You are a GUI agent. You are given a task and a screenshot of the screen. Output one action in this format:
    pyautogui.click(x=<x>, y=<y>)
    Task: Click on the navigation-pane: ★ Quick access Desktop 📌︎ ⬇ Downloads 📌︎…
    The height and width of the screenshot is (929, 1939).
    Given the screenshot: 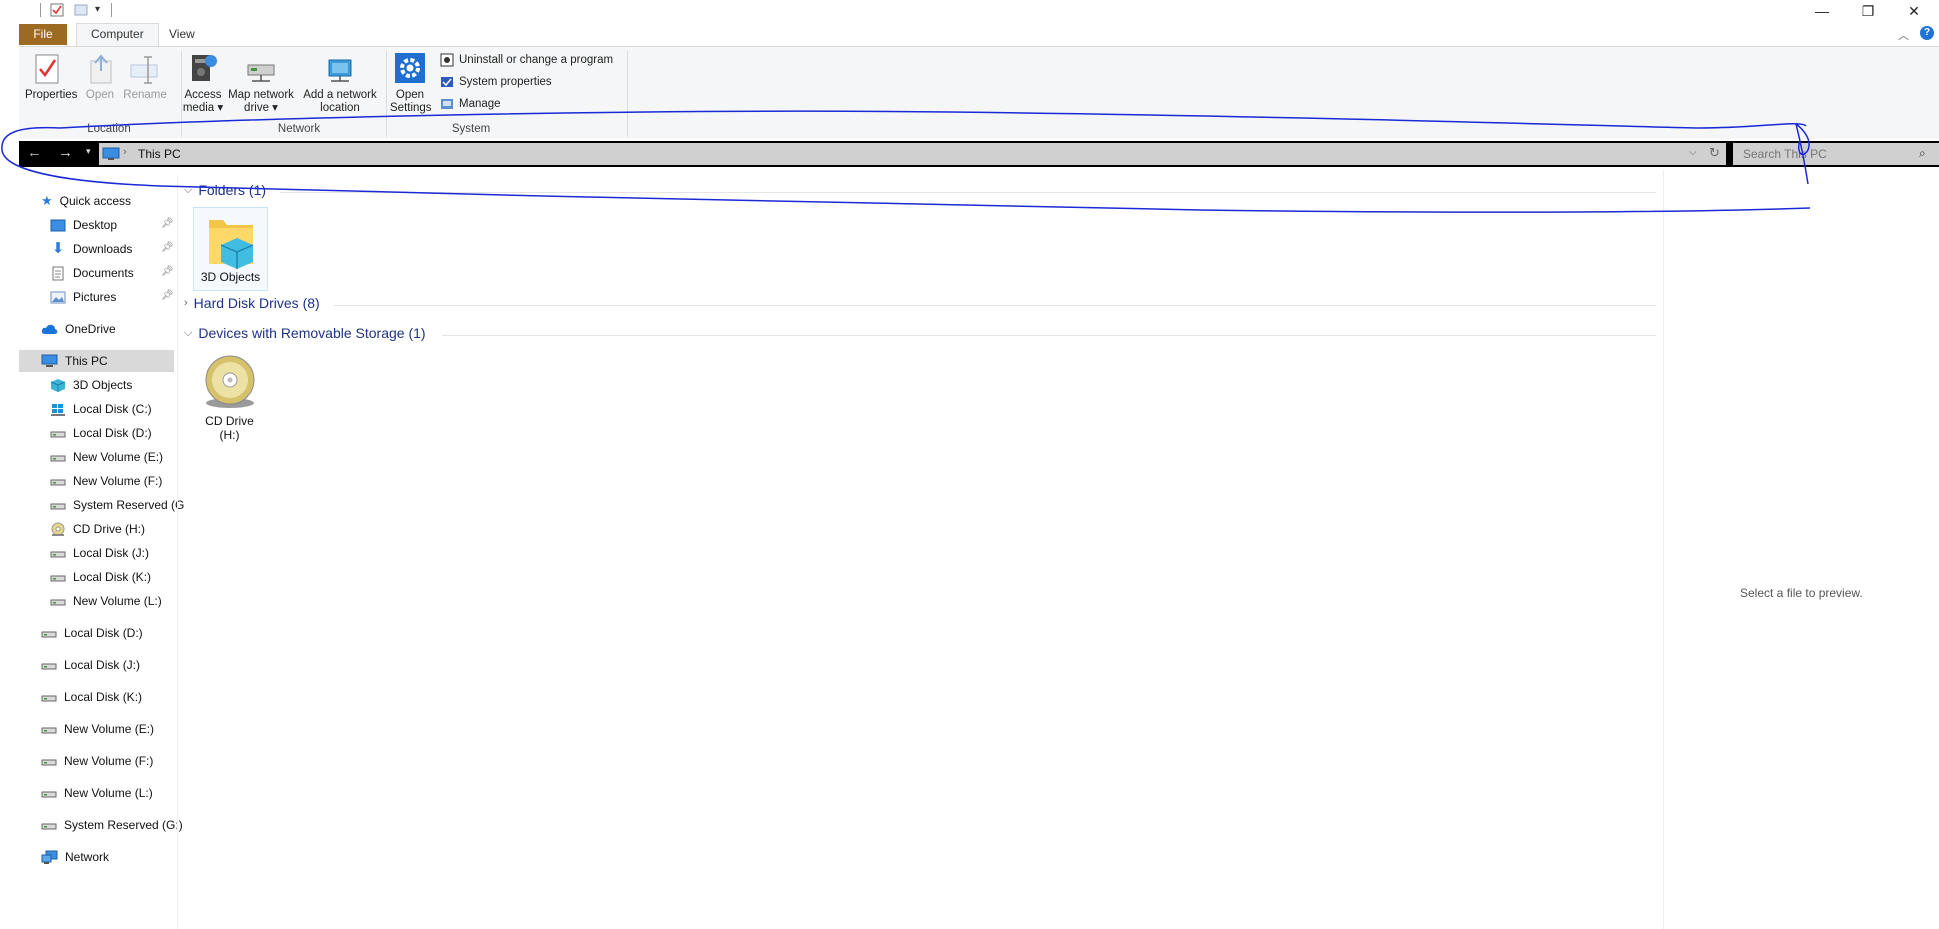 What is the action you would take?
    pyautogui.click(x=101, y=559)
    